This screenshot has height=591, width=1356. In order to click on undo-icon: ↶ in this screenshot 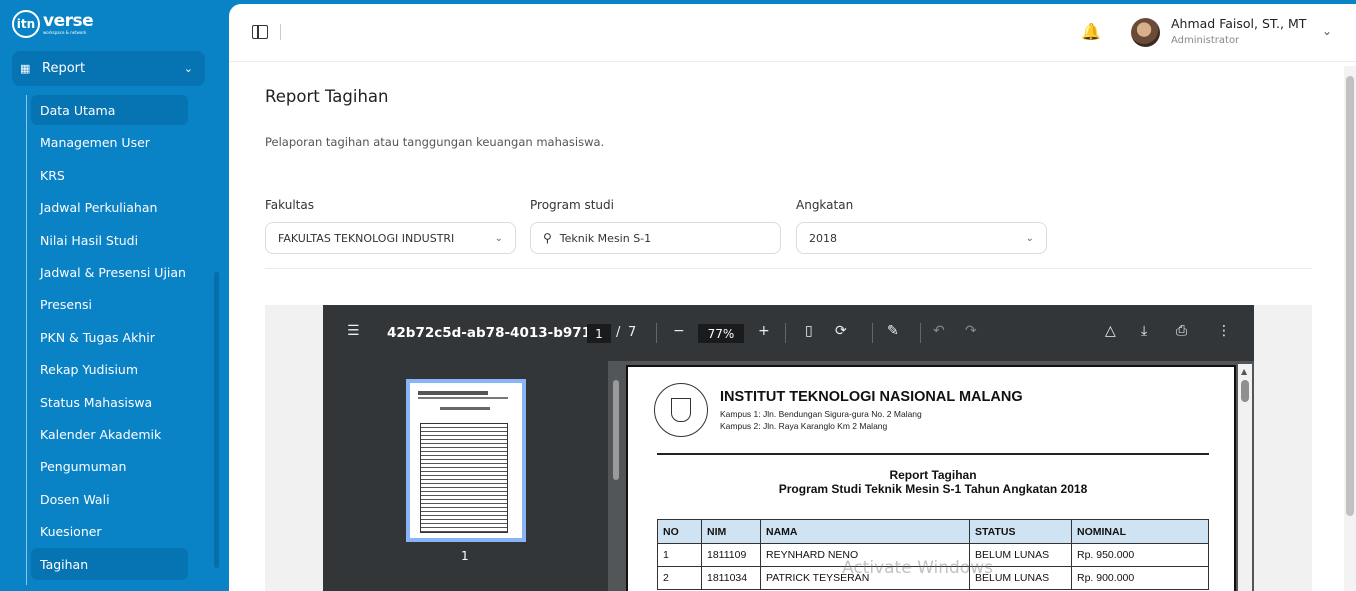, I will do `click(939, 331)`.